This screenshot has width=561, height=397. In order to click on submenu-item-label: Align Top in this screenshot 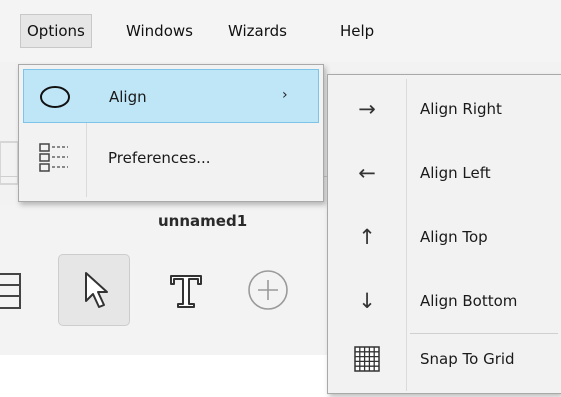, I will do `click(454, 237)`.